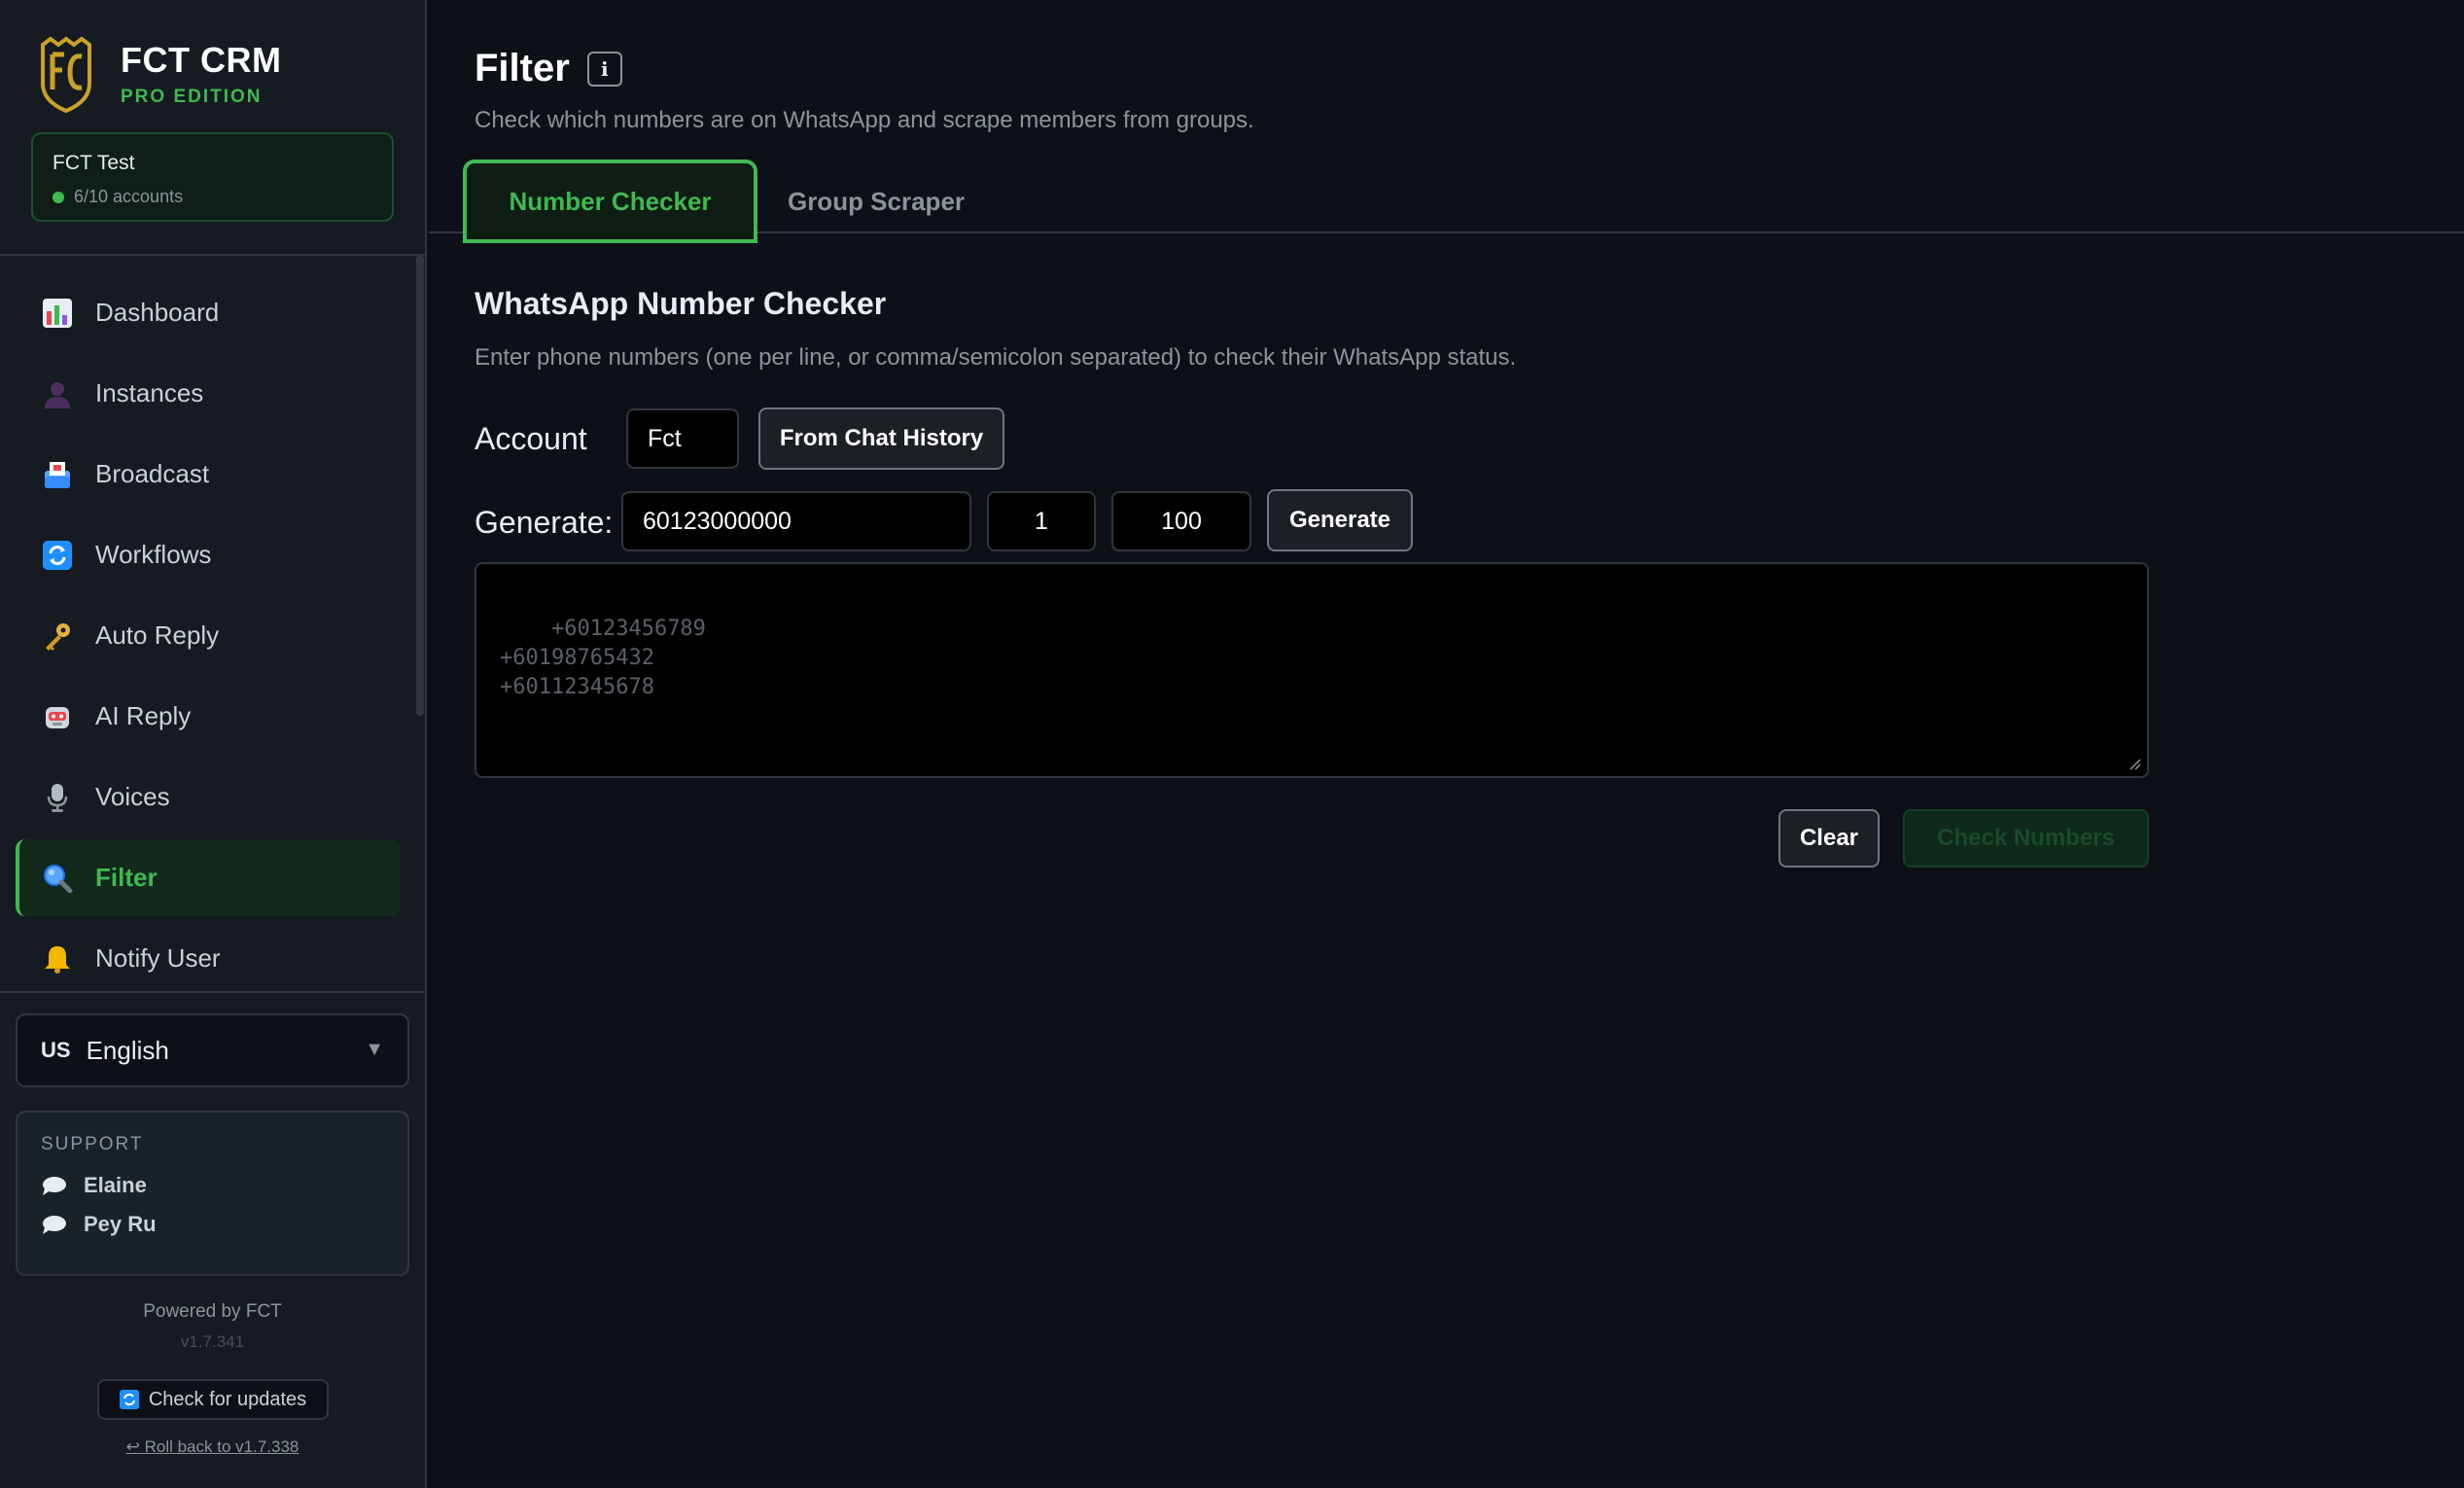 The width and height of the screenshot is (2464, 1488). I want to click on info-icon: i, so click(604, 69).